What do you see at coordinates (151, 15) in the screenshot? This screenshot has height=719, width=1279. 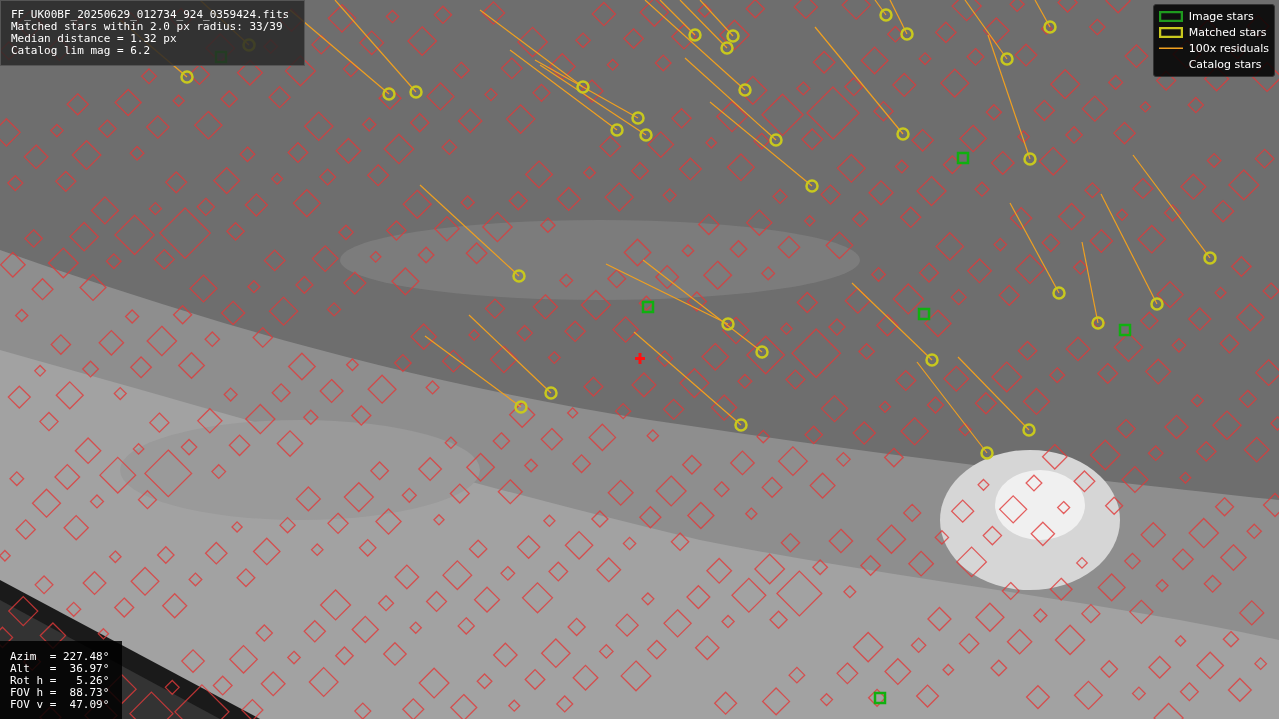 I see `info-text: FF_UK00BF_20250629_012734_924_0359424.fits` at bounding box center [151, 15].